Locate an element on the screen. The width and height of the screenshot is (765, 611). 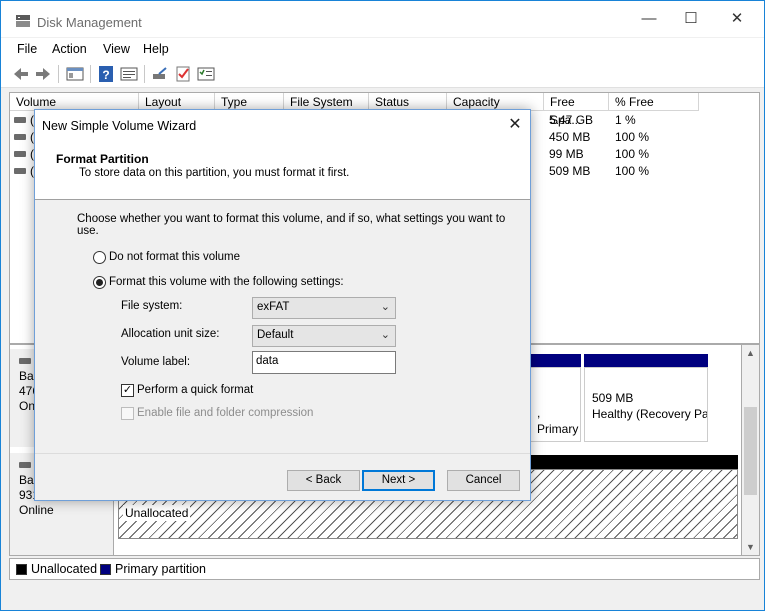
partition-recovery-status: Healthy (Recovery Pa is located at coordinates (650, 414).